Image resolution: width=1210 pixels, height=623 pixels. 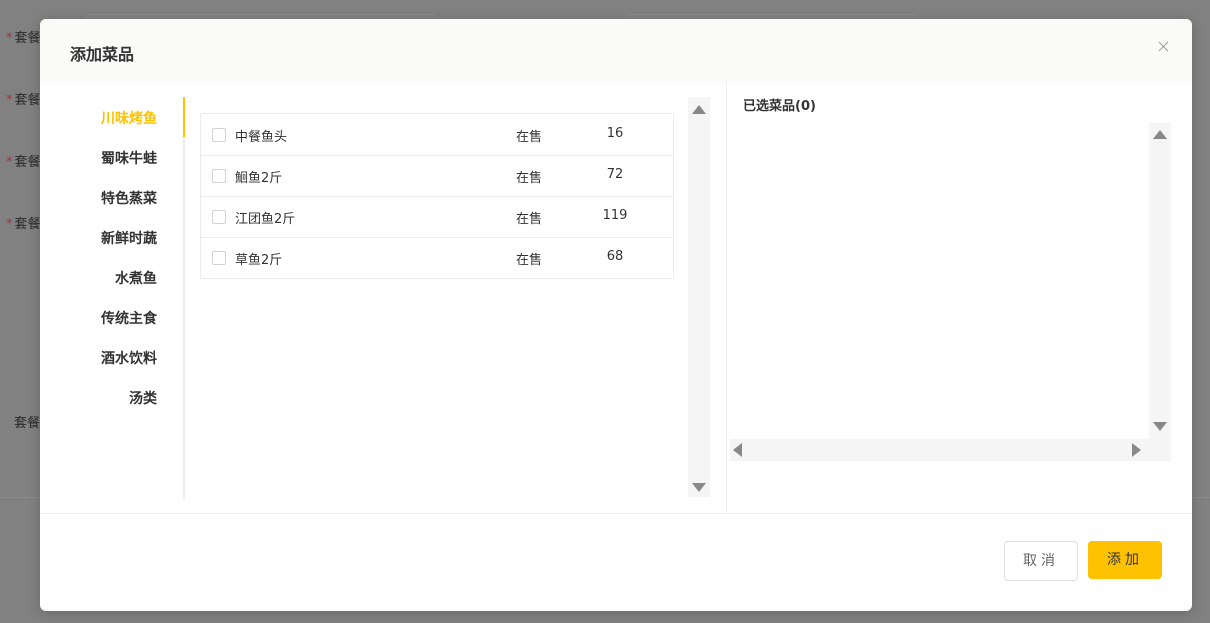 What do you see at coordinates (1164, 47) in the screenshot?
I see `close-icon` at bounding box center [1164, 47].